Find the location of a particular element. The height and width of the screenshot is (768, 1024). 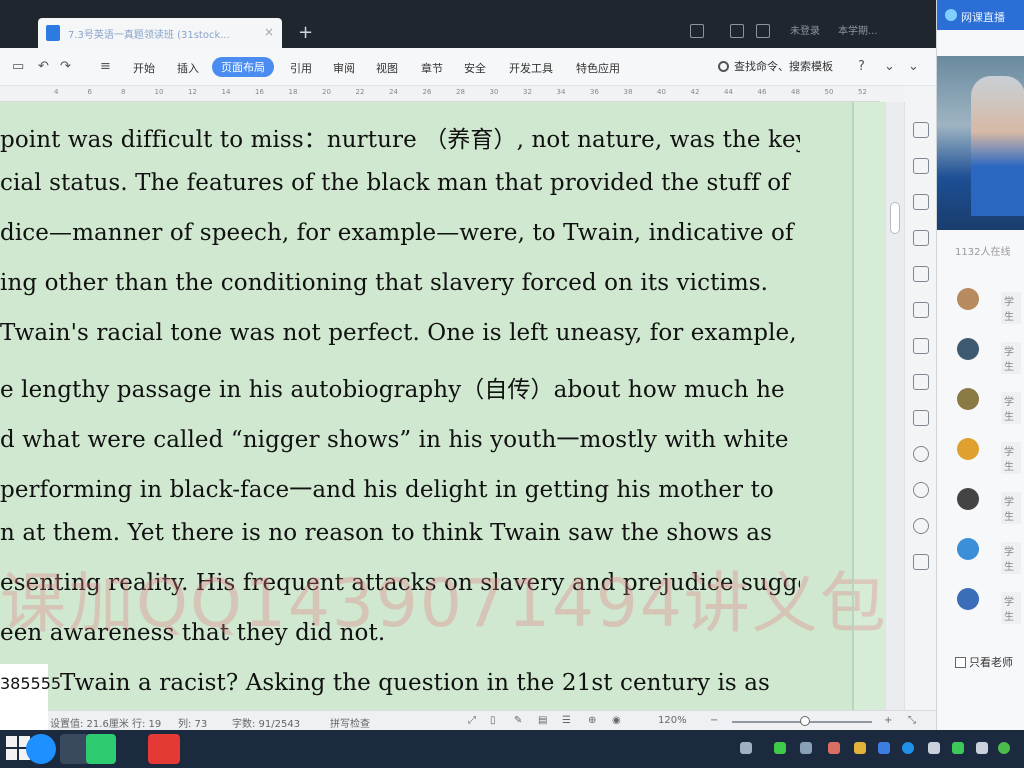

zoom-out-button: − is located at coordinates (714, 720).